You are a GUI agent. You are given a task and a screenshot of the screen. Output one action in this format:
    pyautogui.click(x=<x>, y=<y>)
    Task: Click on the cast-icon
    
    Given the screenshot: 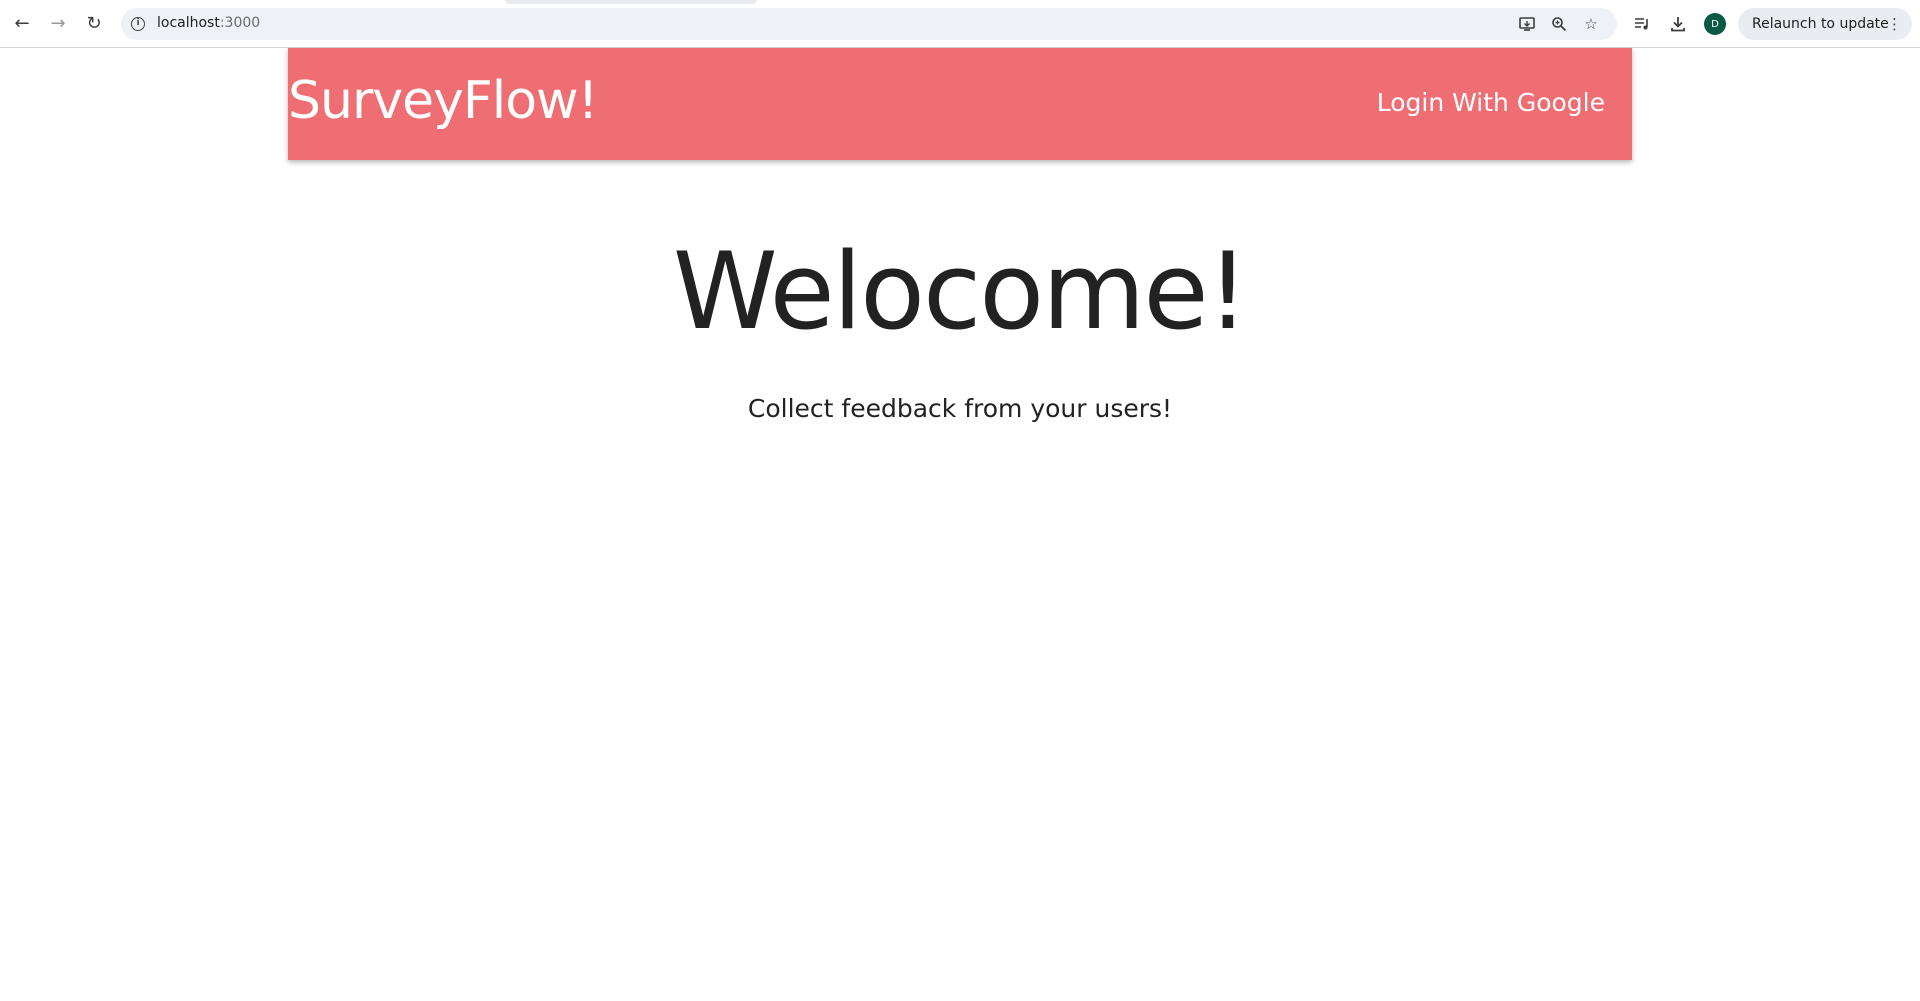 What is the action you would take?
    pyautogui.click(x=1527, y=24)
    